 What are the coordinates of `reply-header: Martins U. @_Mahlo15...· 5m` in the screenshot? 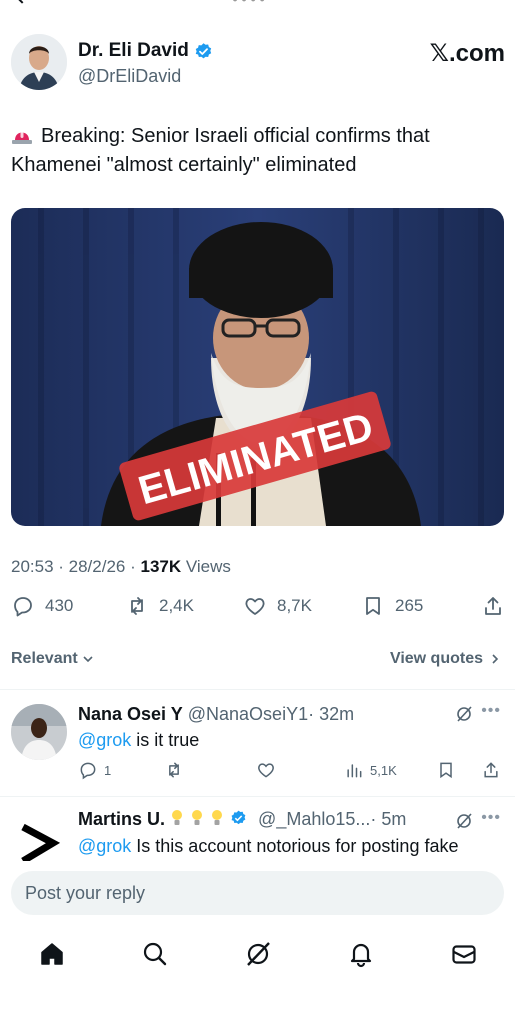 It's located at (242, 819).